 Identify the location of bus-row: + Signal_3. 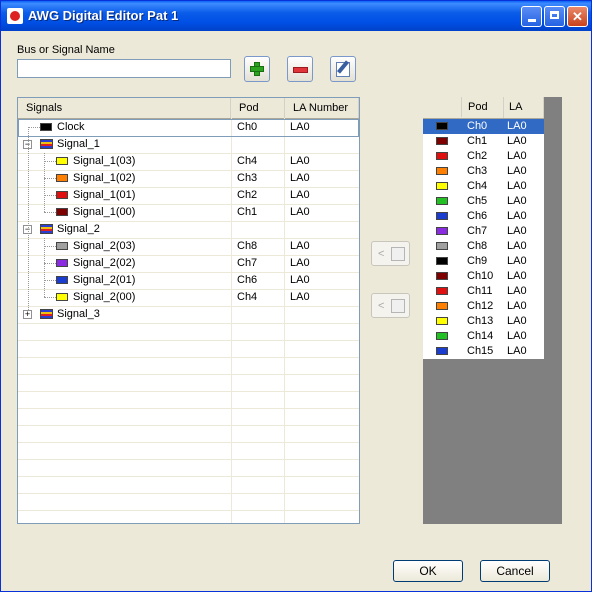
(188, 315).